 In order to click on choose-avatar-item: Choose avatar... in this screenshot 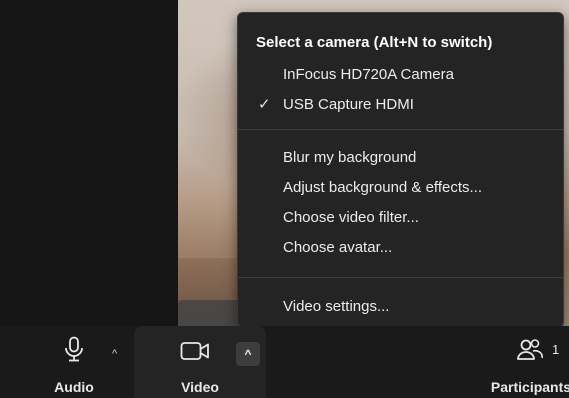, I will do `click(400, 248)`.